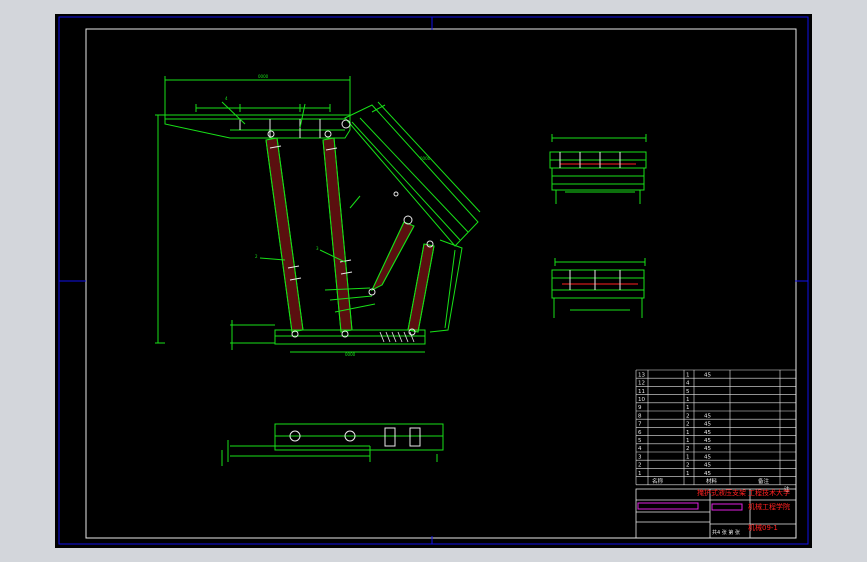 The width and height of the screenshot is (867, 562). Describe the element at coordinates (640, 457) in the screenshot. I see `part-row-number: 3` at that location.